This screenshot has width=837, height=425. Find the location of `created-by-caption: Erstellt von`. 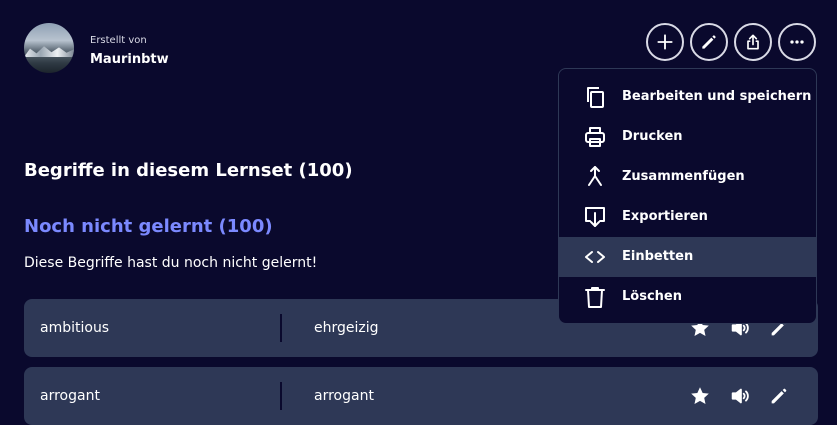

created-by-caption: Erstellt von is located at coordinates (118, 40).